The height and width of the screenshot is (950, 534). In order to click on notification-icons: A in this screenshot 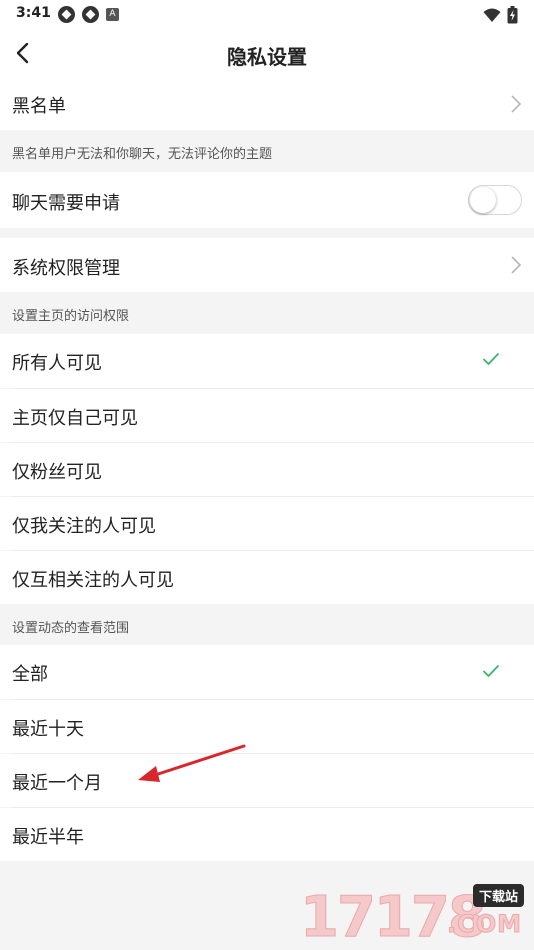, I will do `click(88, 14)`.